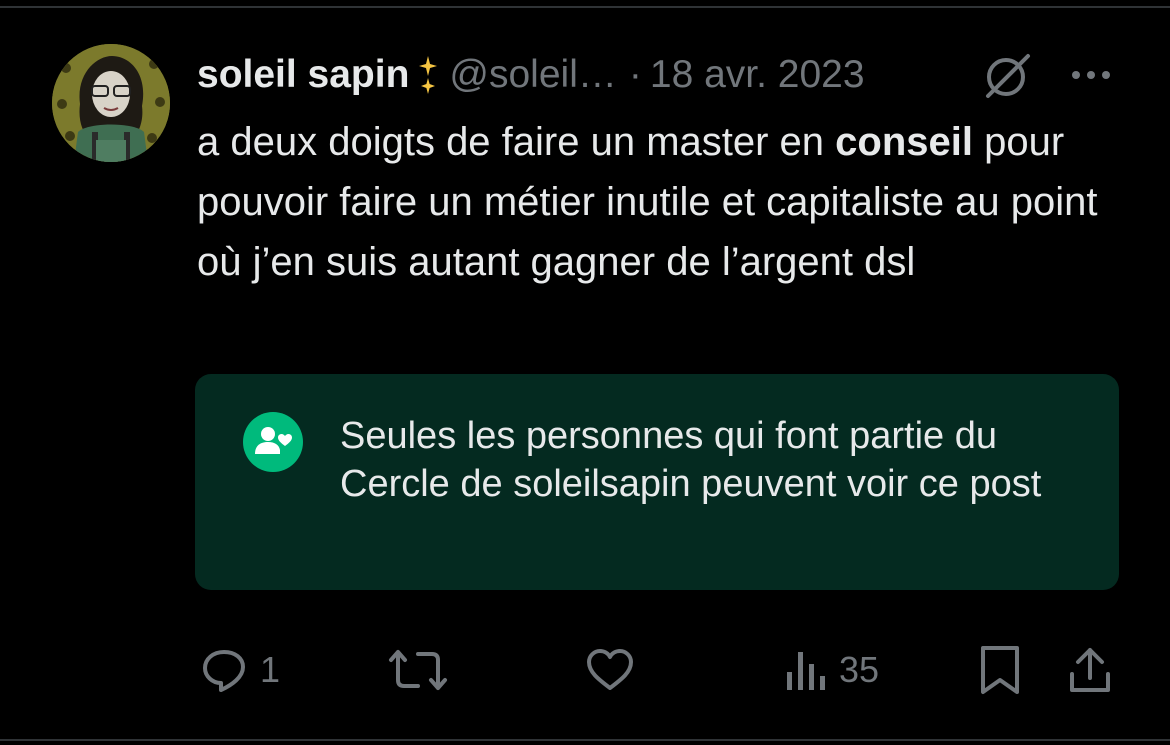  I want to click on bookmark-button, so click(1000, 670).